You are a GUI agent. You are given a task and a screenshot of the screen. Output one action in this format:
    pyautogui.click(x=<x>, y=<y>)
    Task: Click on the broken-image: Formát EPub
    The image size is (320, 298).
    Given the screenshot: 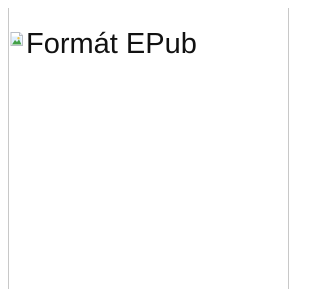 What is the action you would take?
    pyautogui.click(x=103, y=44)
    